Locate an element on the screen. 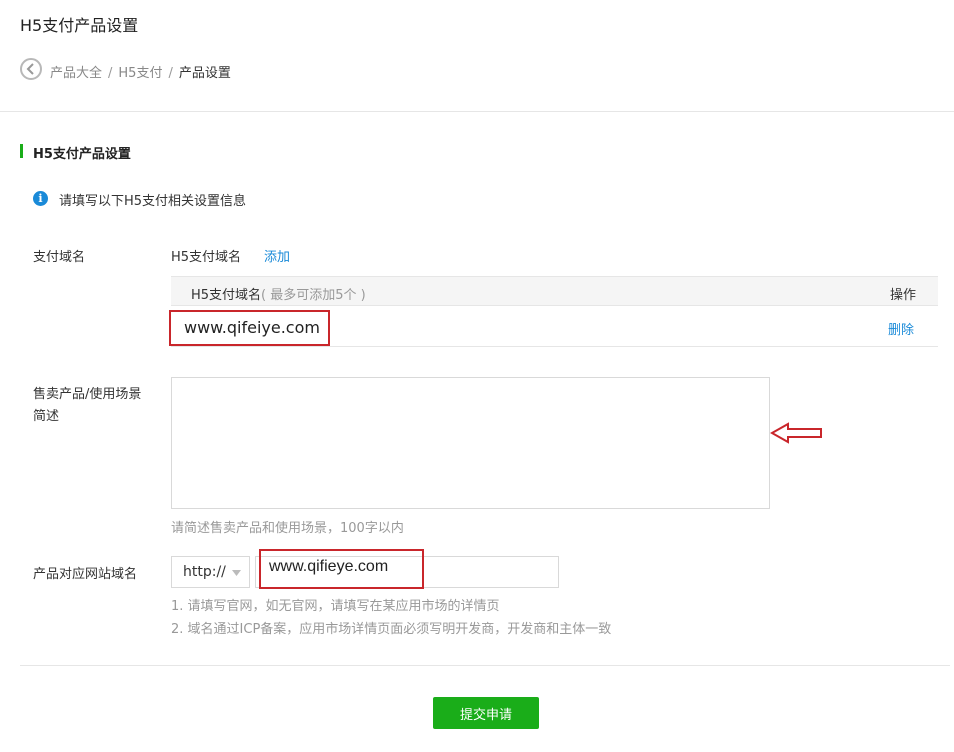 The image size is (954, 752). website-domain-label: 产品对应网站域名 is located at coordinates (85, 574).